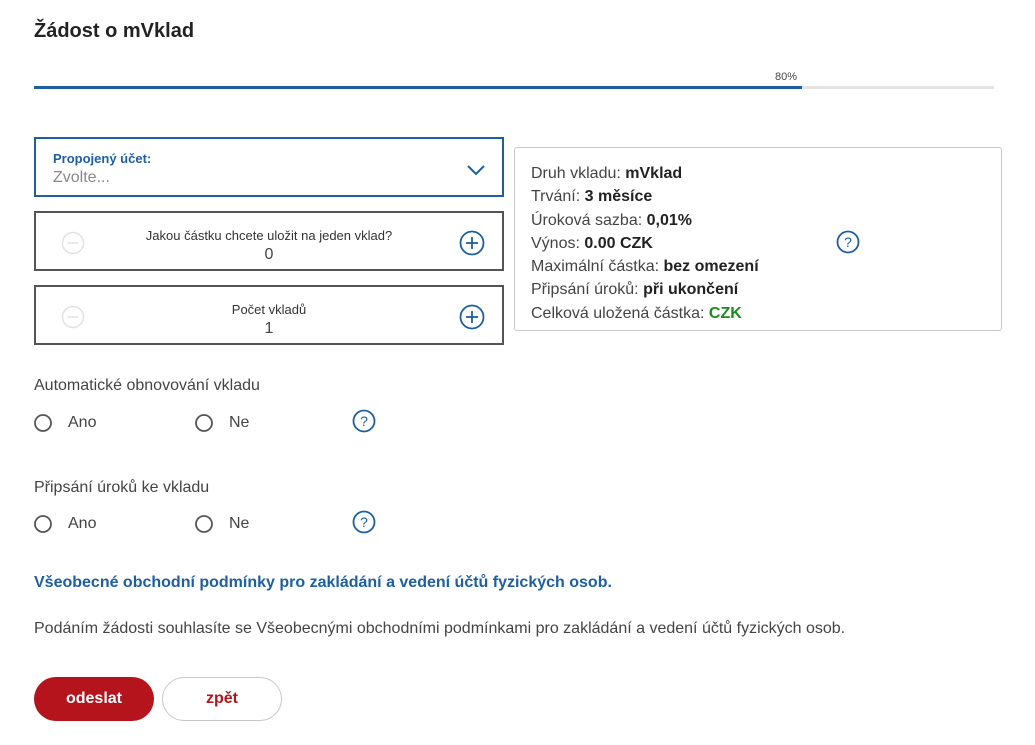  I want to click on interest-credit-no-label: Ne, so click(239, 524).